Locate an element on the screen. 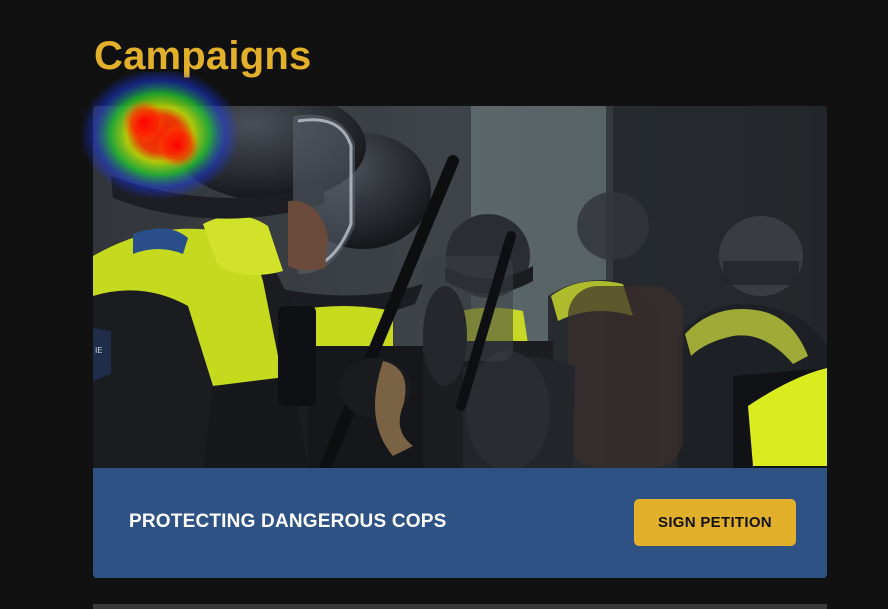 This screenshot has height=609, width=888. campaign-footer: PROTECTING DANGEROUS COPS SIGN PETITION is located at coordinates (460, 523).